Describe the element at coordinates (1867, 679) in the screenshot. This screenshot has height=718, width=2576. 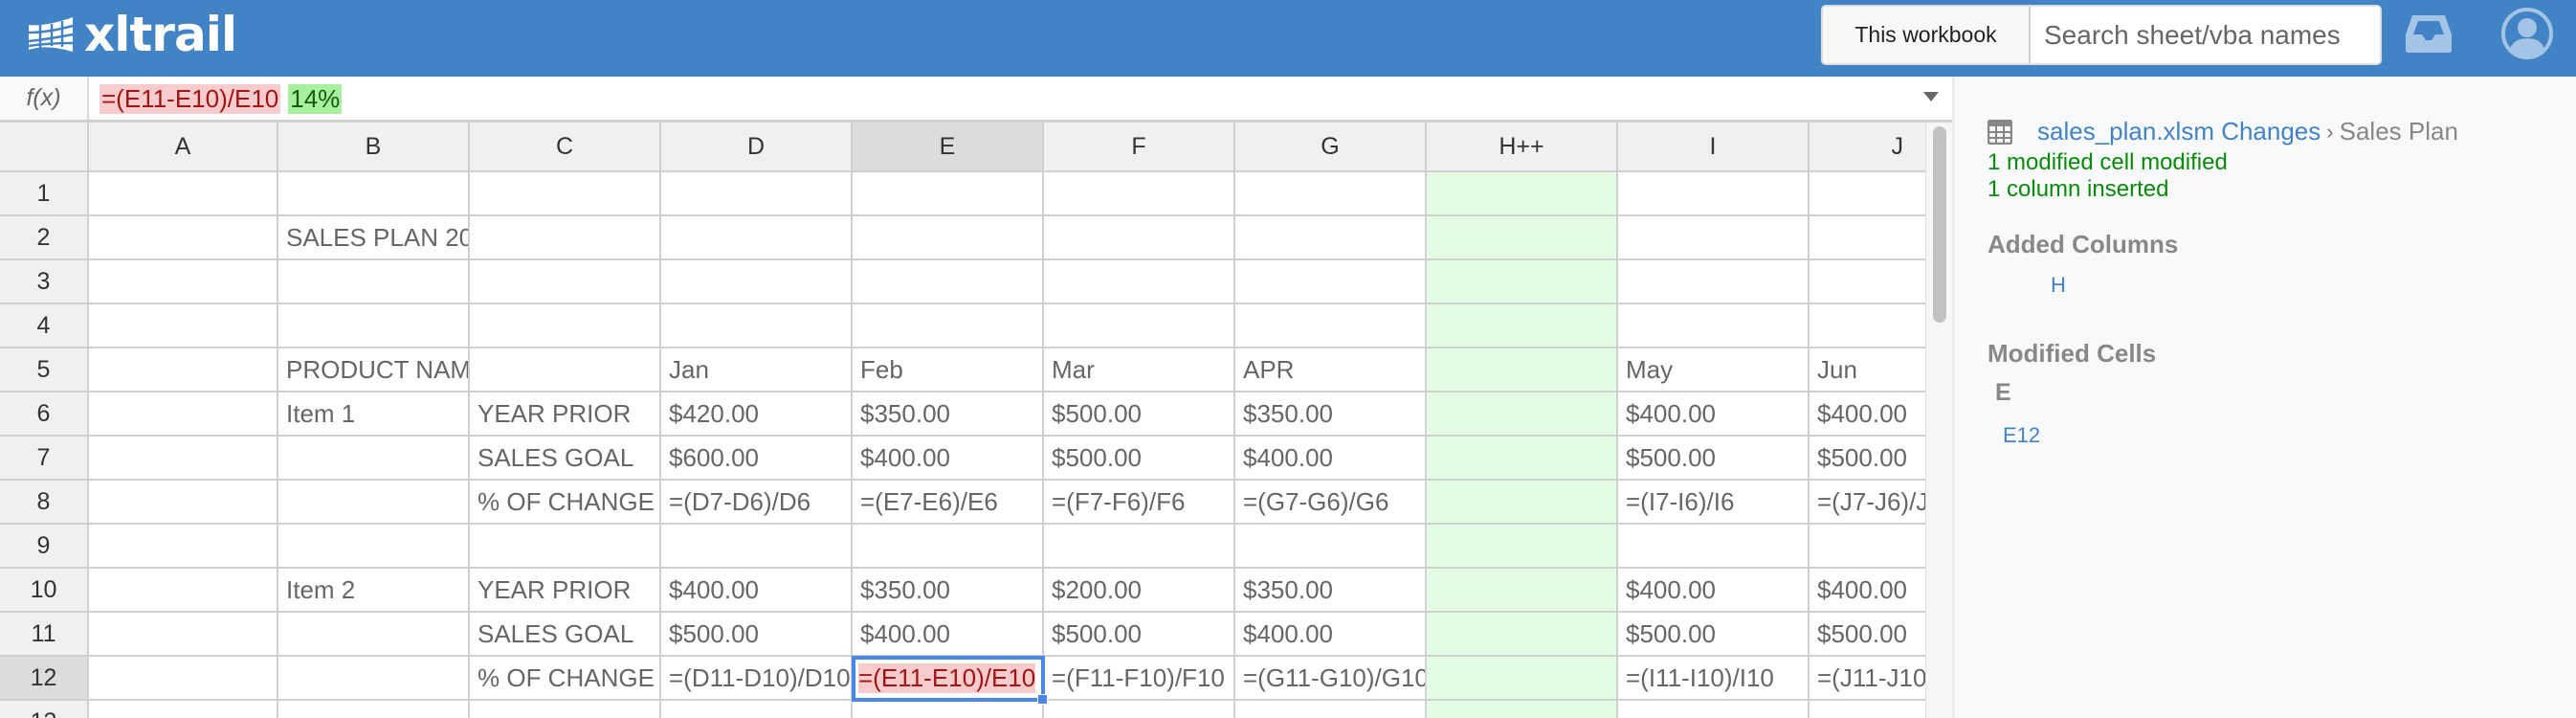
I see `cell-j12: =(J11-J10)/J10` at that location.